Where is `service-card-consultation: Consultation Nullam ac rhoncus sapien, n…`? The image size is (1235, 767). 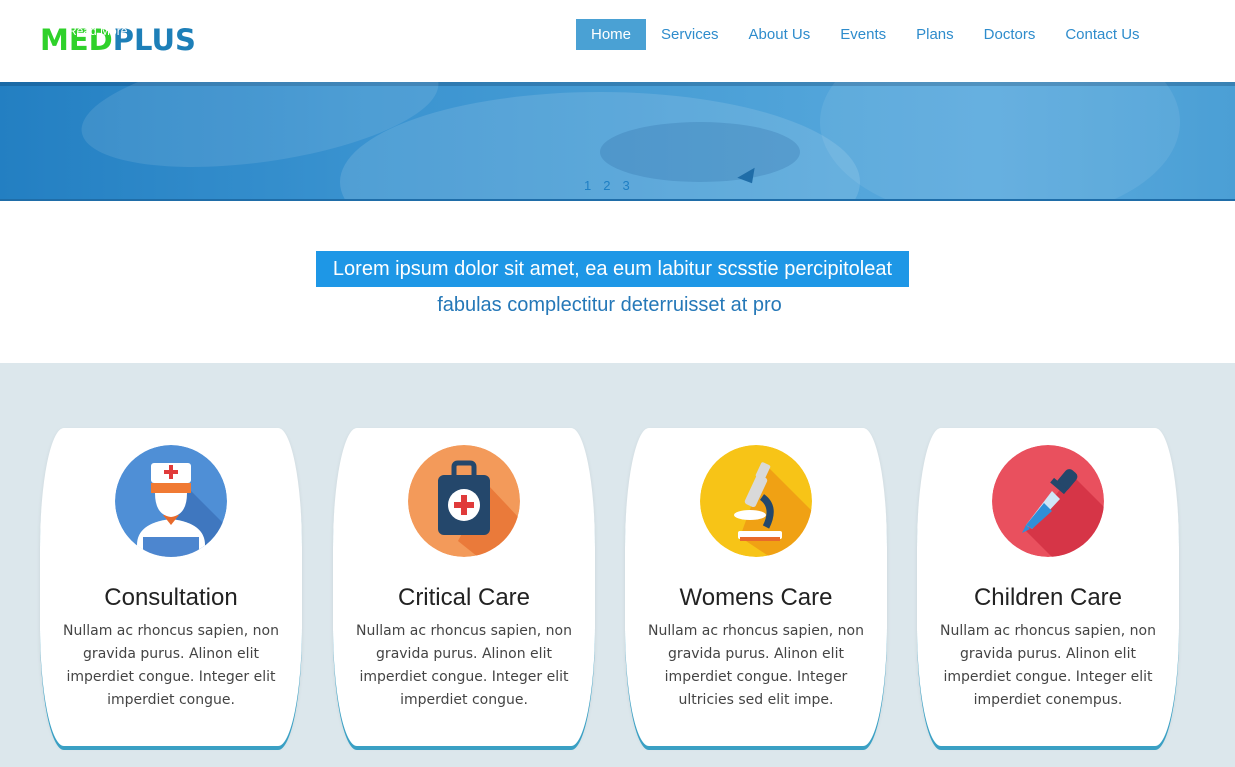 service-card-consultation: Consultation Nullam ac rhoncus sapien, n… is located at coordinates (171, 587).